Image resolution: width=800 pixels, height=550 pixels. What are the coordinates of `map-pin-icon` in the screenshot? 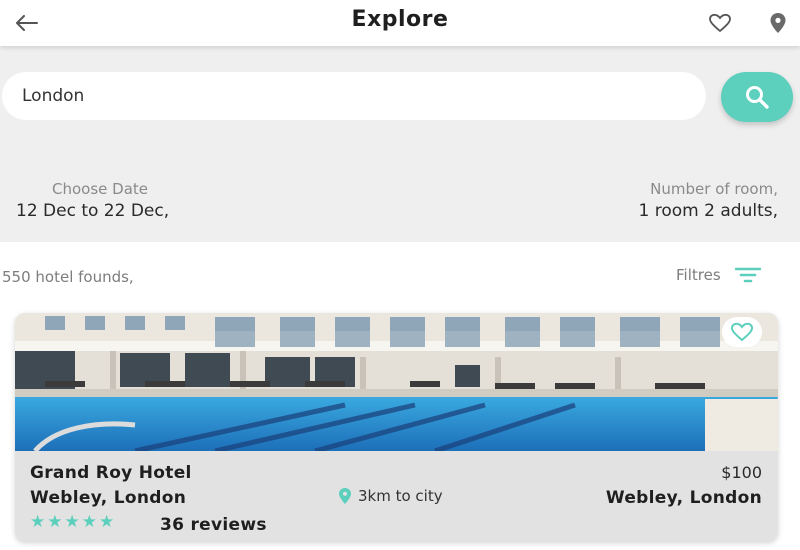 It's located at (778, 23).